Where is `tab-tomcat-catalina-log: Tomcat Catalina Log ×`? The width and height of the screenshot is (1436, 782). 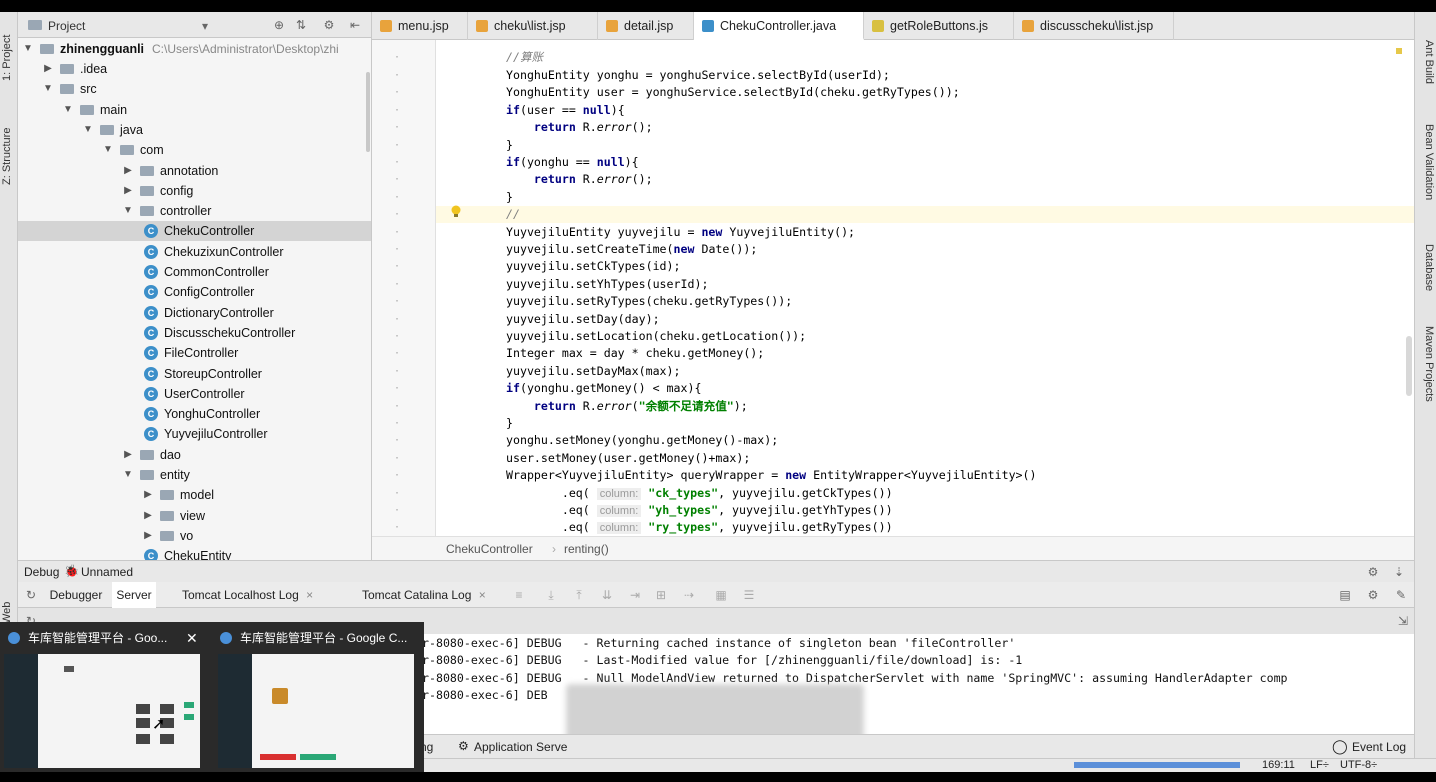
tab-tomcat-catalina-log: Tomcat Catalina Log × is located at coordinates (431, 595).